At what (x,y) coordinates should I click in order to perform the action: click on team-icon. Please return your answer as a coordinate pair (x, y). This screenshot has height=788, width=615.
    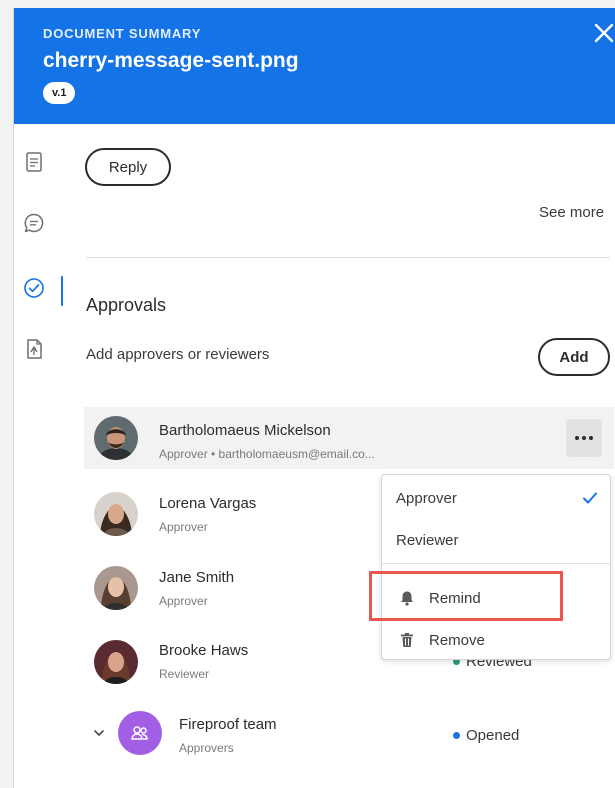
    Looking at the image, I should click on (139, 733).